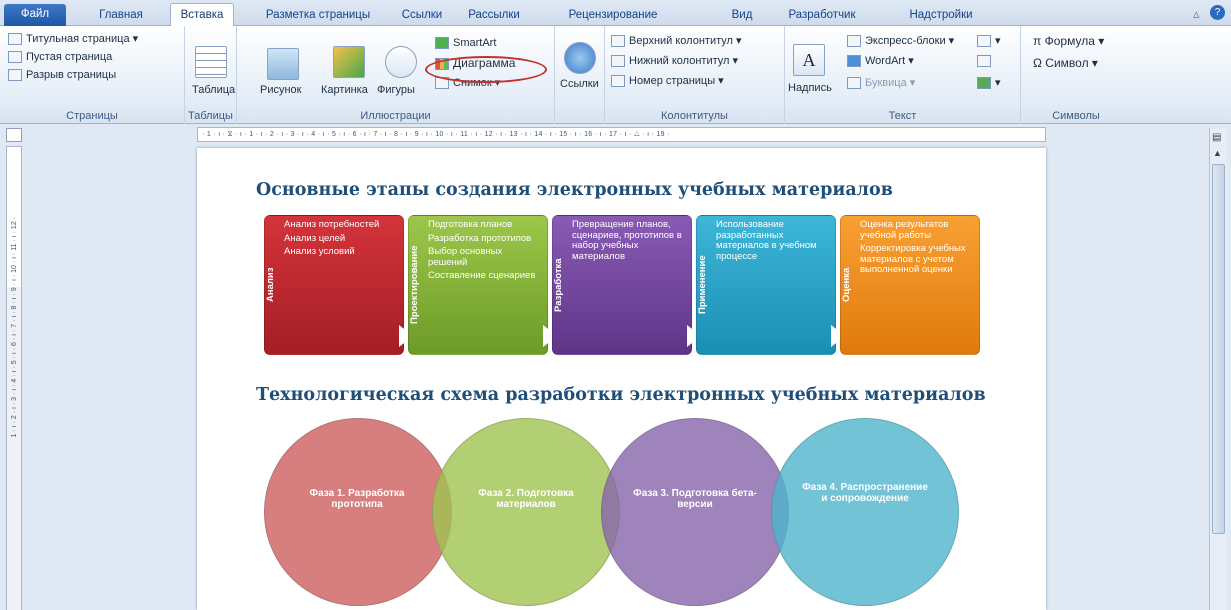 The image size is (1231, 610). Describe the element at coordinates (1217, 153) in the screenshot. I see `scroll-up-icon: ▲` at that location.